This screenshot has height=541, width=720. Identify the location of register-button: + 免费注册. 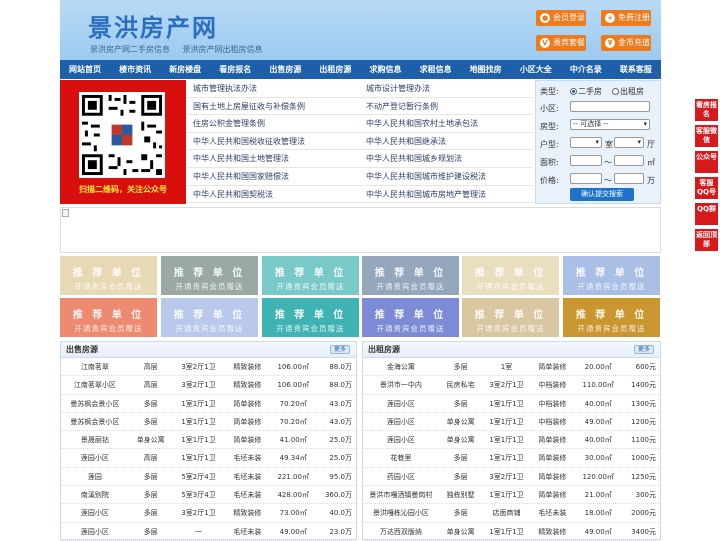
(626, 18).